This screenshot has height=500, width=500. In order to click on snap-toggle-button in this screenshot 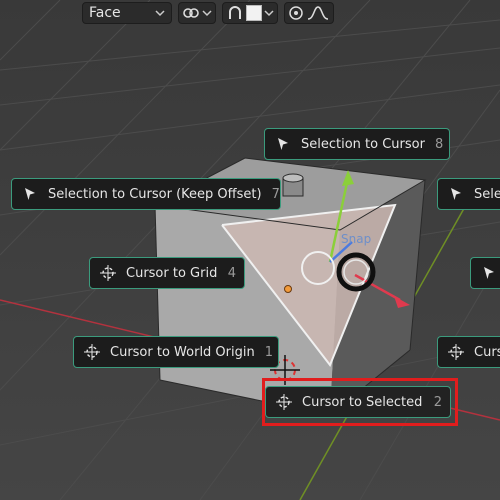, I will do `click(250, 13)`.